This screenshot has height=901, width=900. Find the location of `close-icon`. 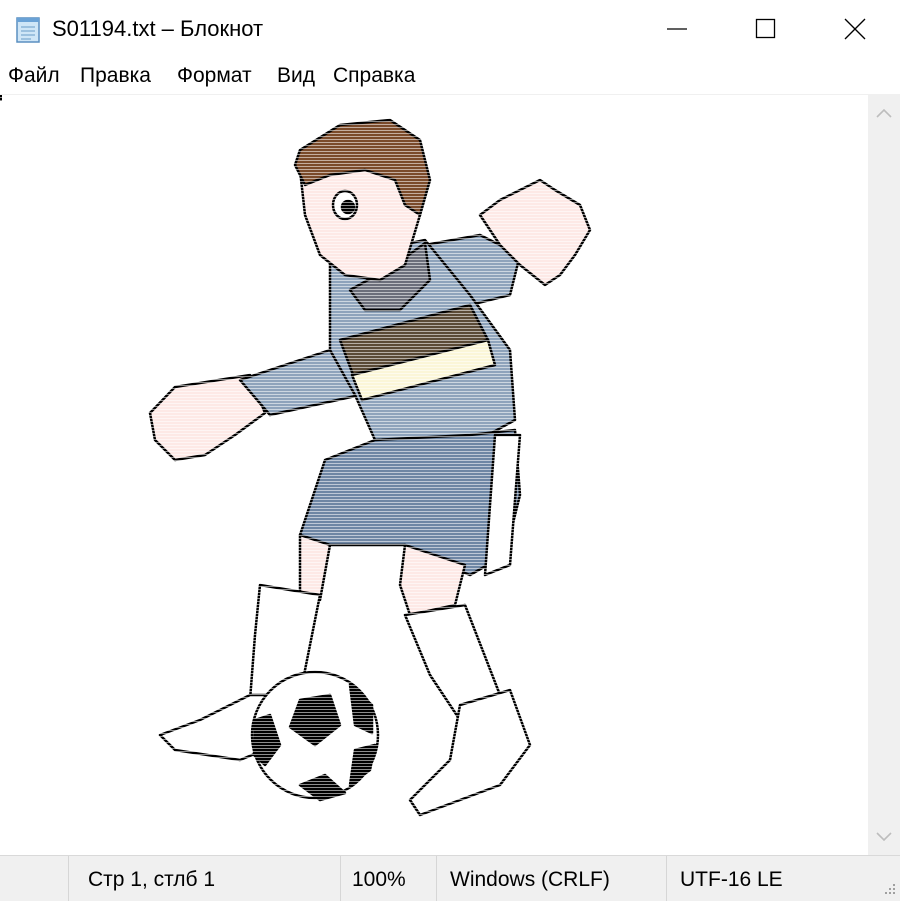

close-icon is located at coordinates (855, 29).